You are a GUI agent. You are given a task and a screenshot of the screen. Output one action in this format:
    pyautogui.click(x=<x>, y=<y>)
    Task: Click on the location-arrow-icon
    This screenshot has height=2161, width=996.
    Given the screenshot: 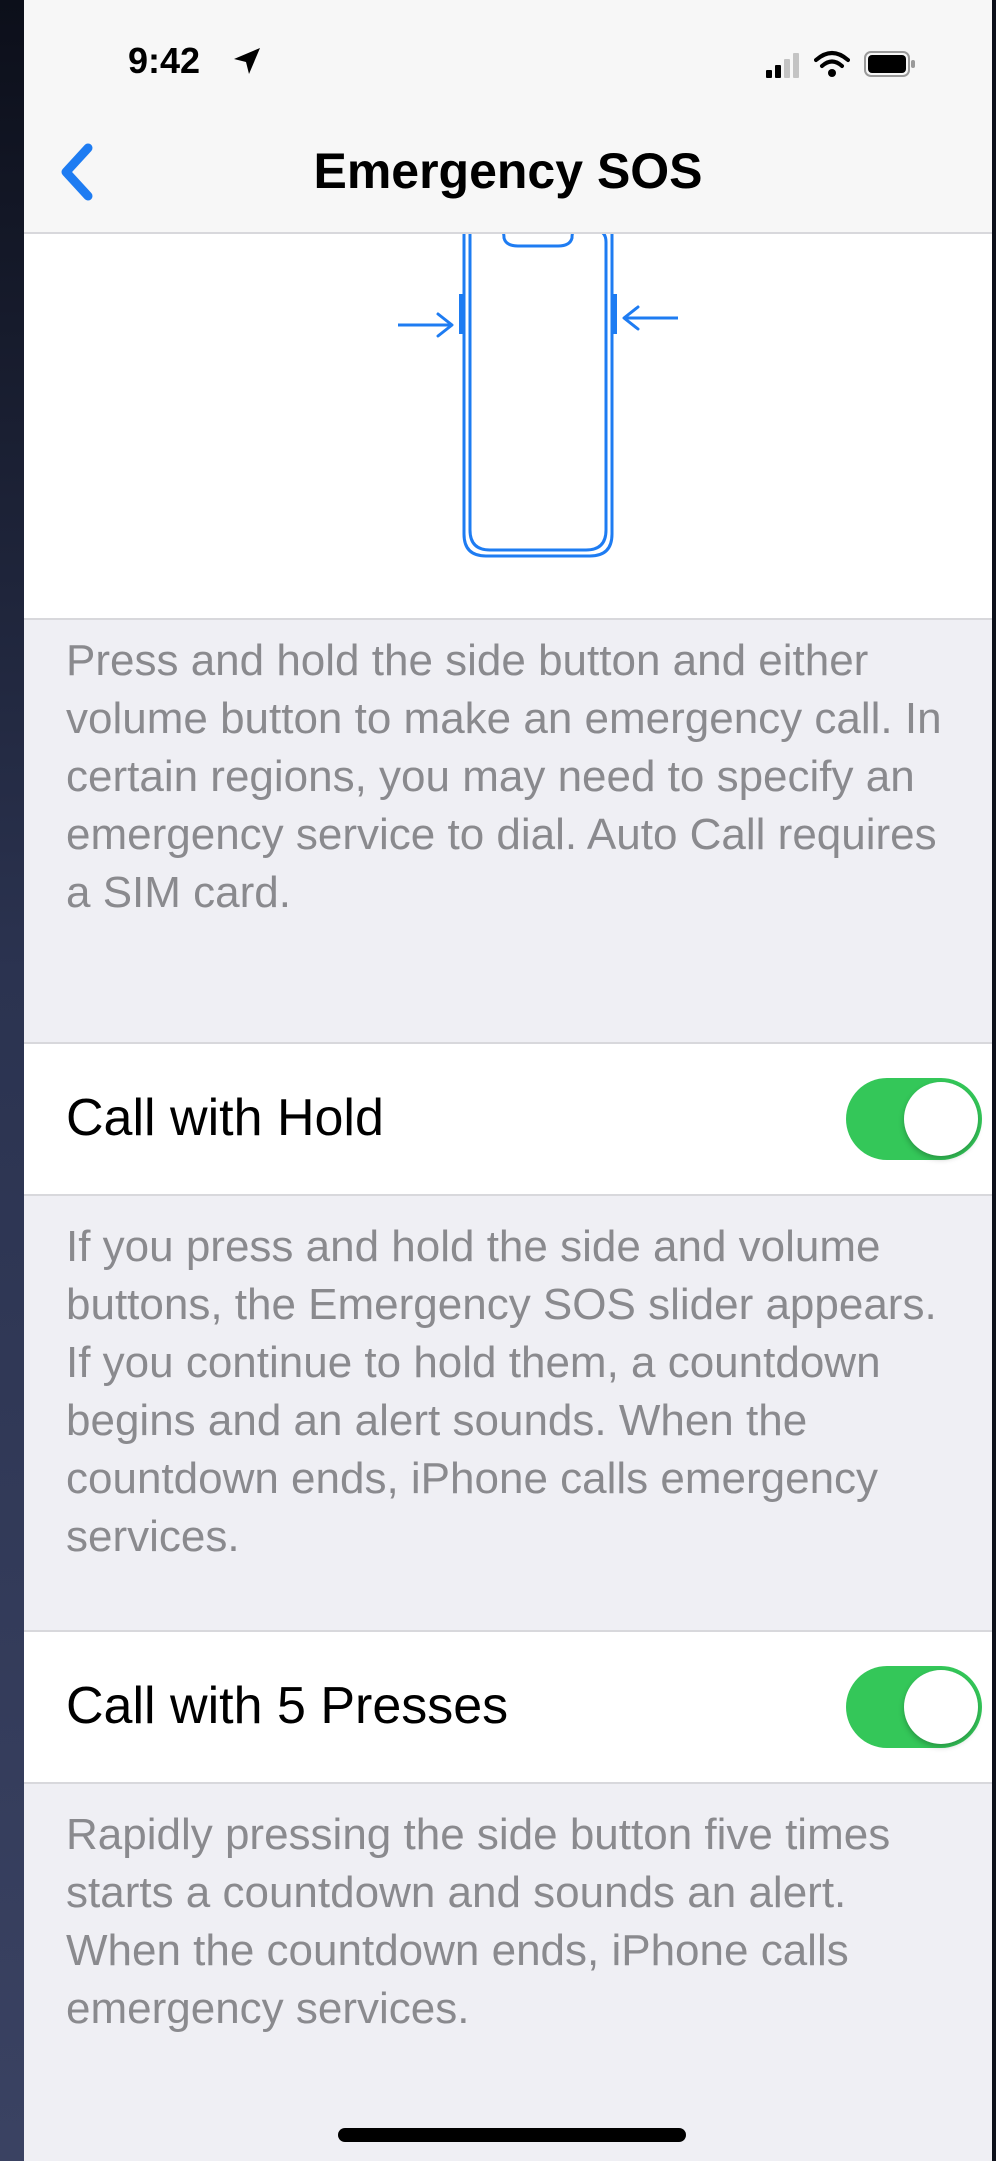 What is the action you would take?
    pyautogui.click(x=247, y=61)
    